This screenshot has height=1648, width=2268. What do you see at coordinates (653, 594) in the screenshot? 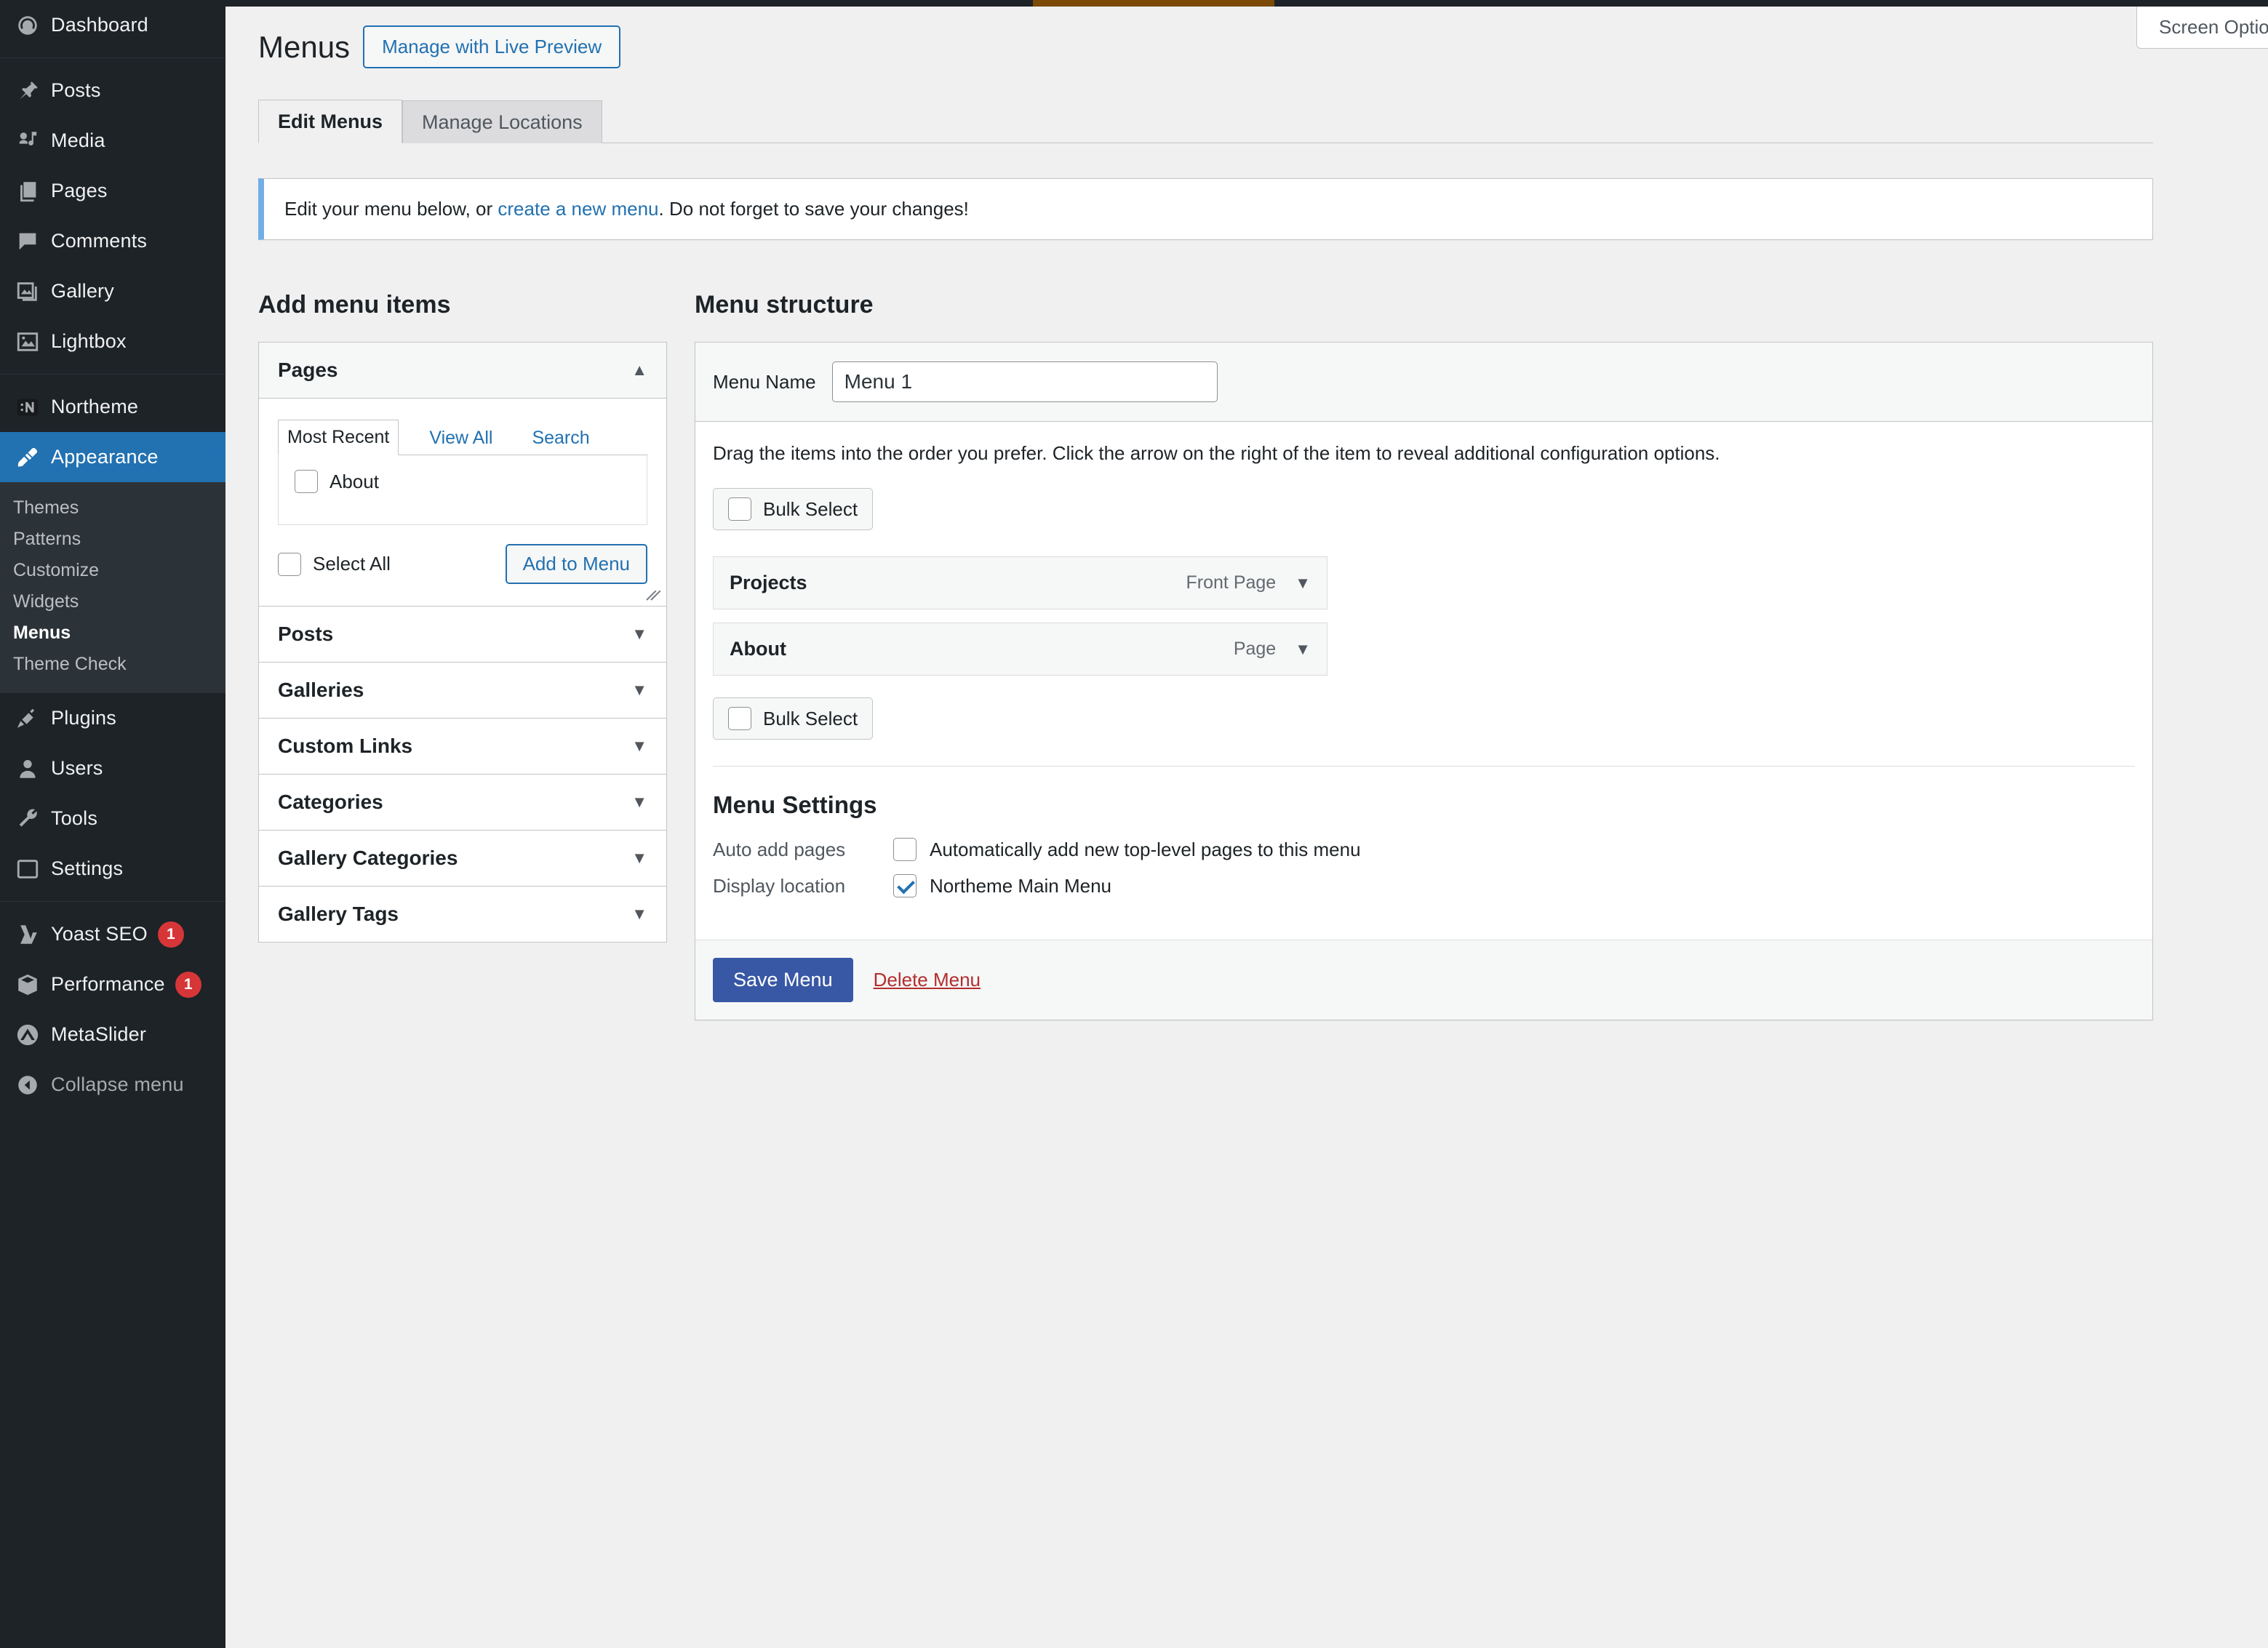
I see `resize-handle-icon` at bounding box center [653, 594].